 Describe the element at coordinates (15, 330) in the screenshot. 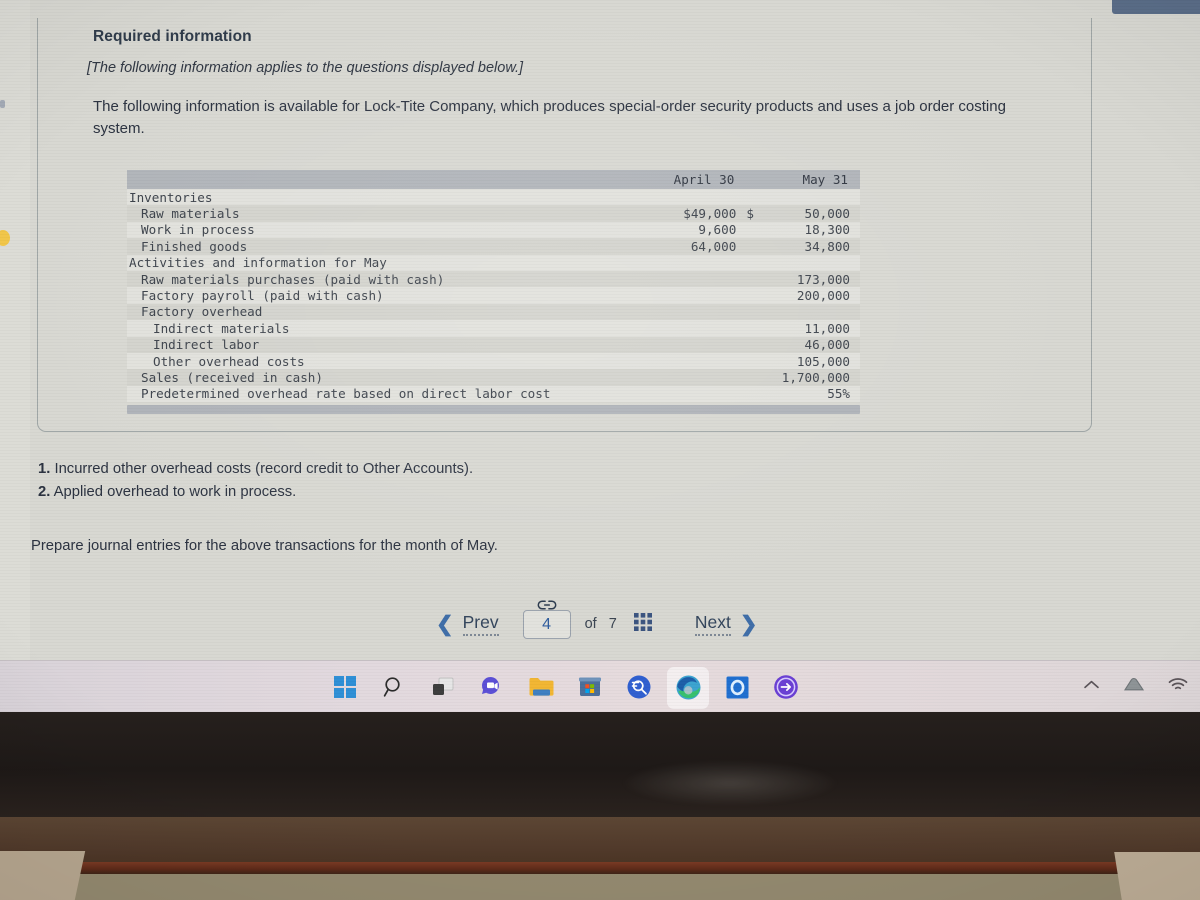

I see `page-left-rail` at that location.